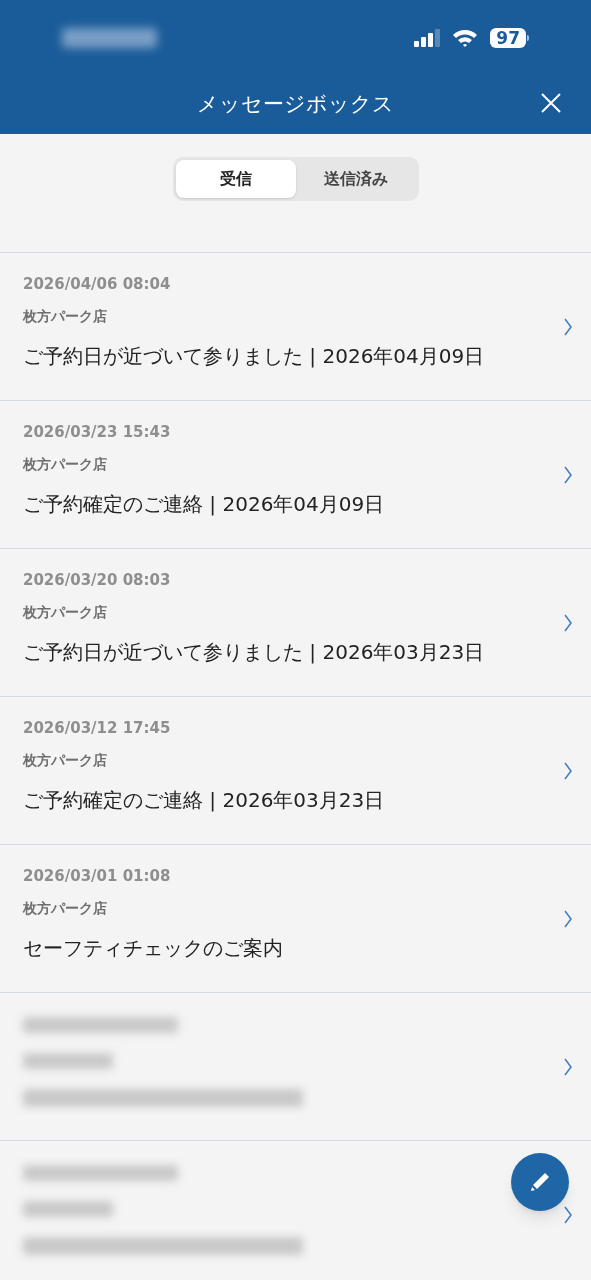  I want to click on message-date: 2026/03/20 08:03, so click(97, 579).